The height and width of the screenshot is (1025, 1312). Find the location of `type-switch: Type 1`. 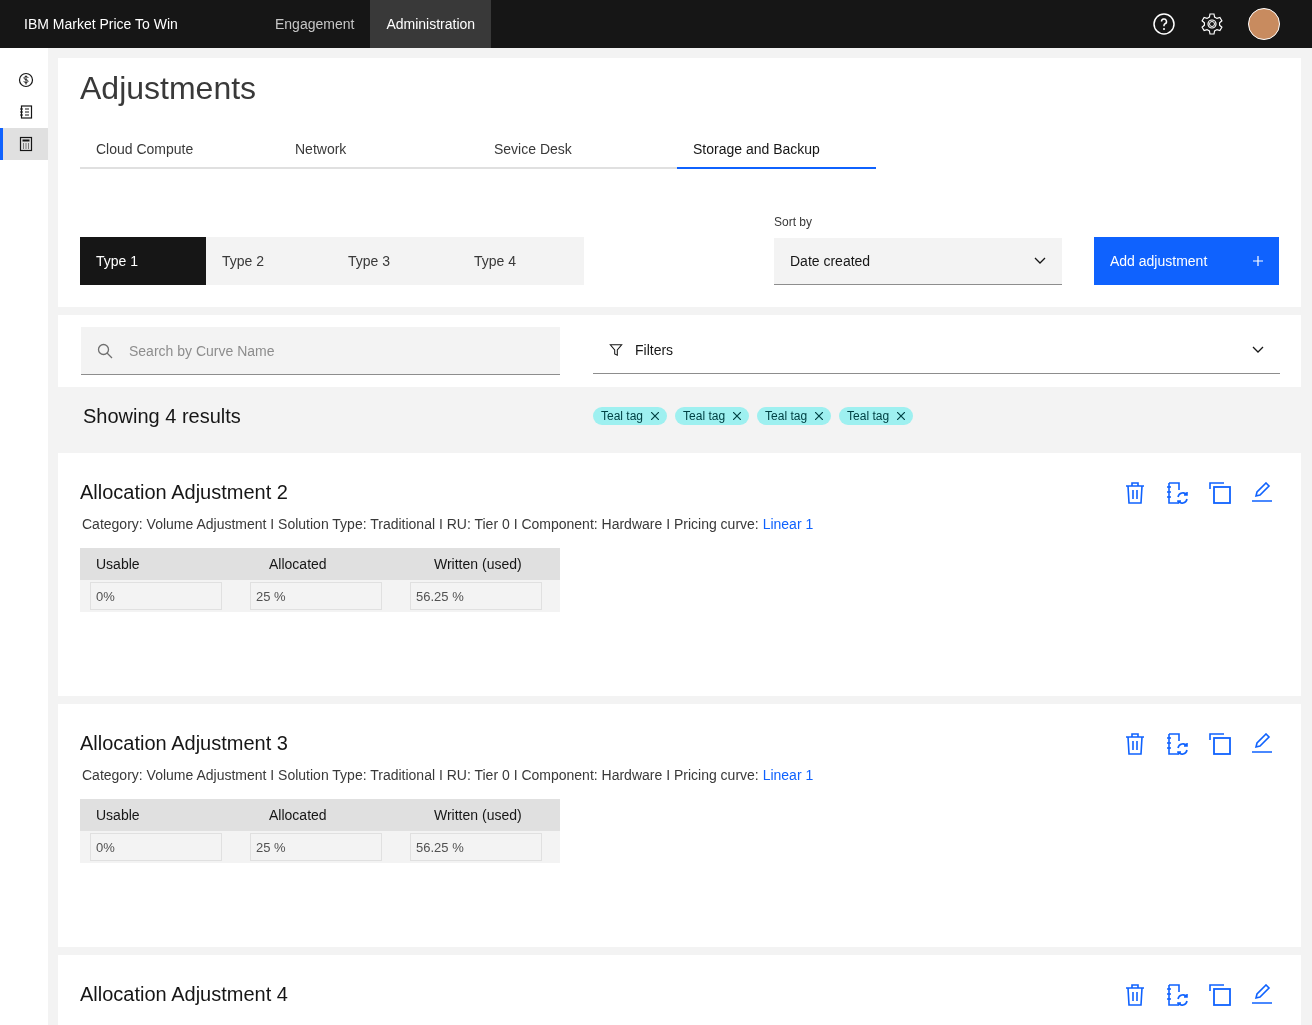

type-switch: Type 1 is located at coordinates (143, 261).